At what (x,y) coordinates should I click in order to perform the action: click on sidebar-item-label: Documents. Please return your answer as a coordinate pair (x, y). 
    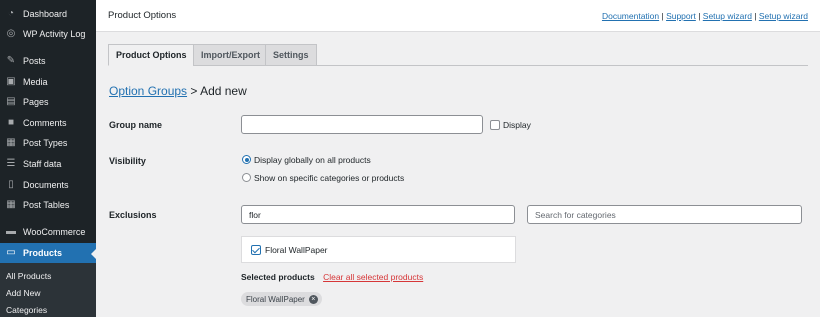
    Looking at the image, I should click on (46, 185).